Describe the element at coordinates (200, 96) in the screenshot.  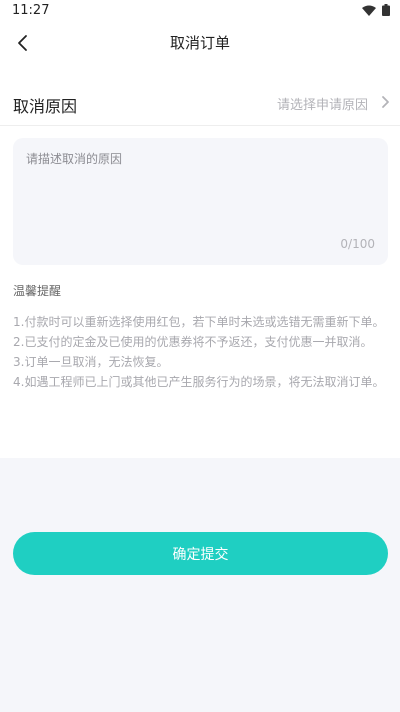
I see `reason-selector: 取消原因 请选择申请原因` at that location.